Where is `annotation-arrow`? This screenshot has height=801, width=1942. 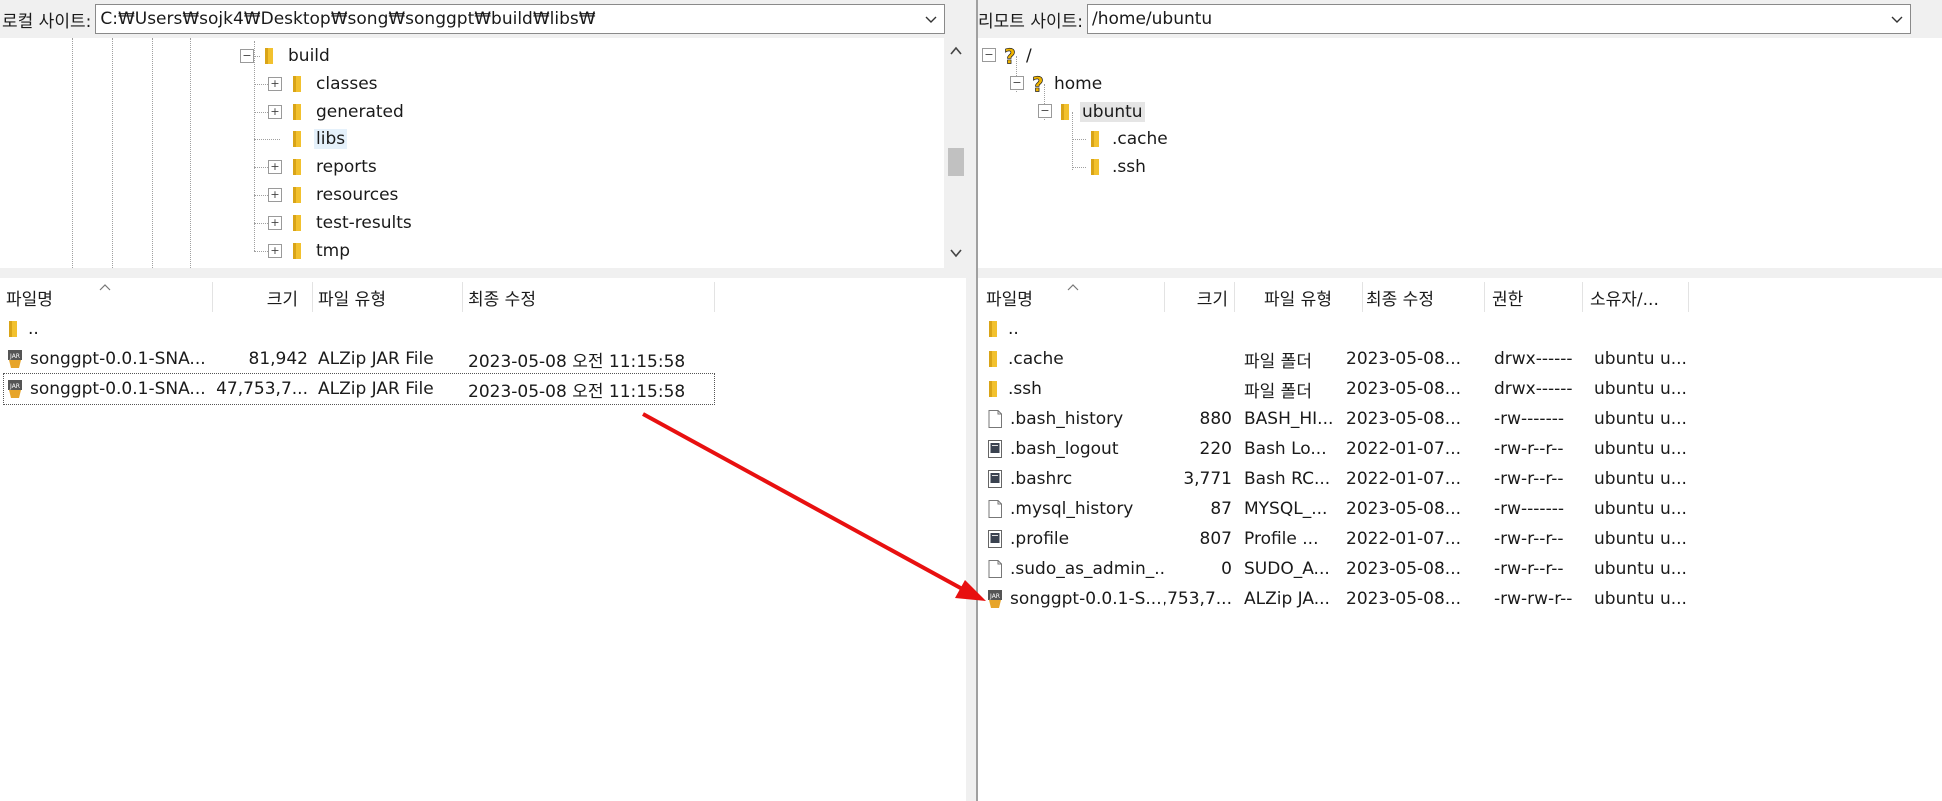
annotation-arrow is located at coordinates (814, 506).